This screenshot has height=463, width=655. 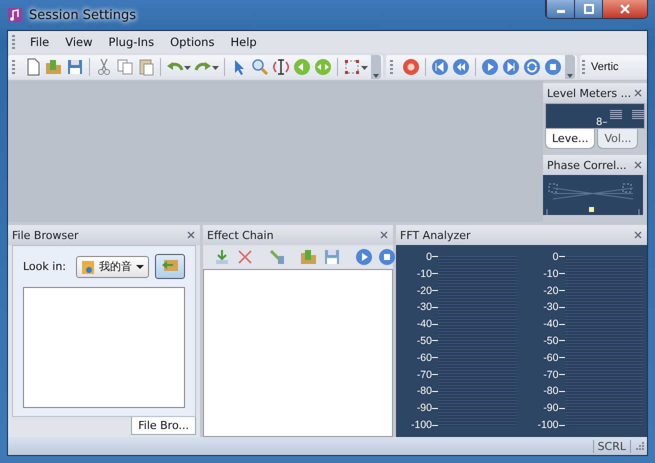 I want to click on rewind-icon, so click(x=461, y=67).